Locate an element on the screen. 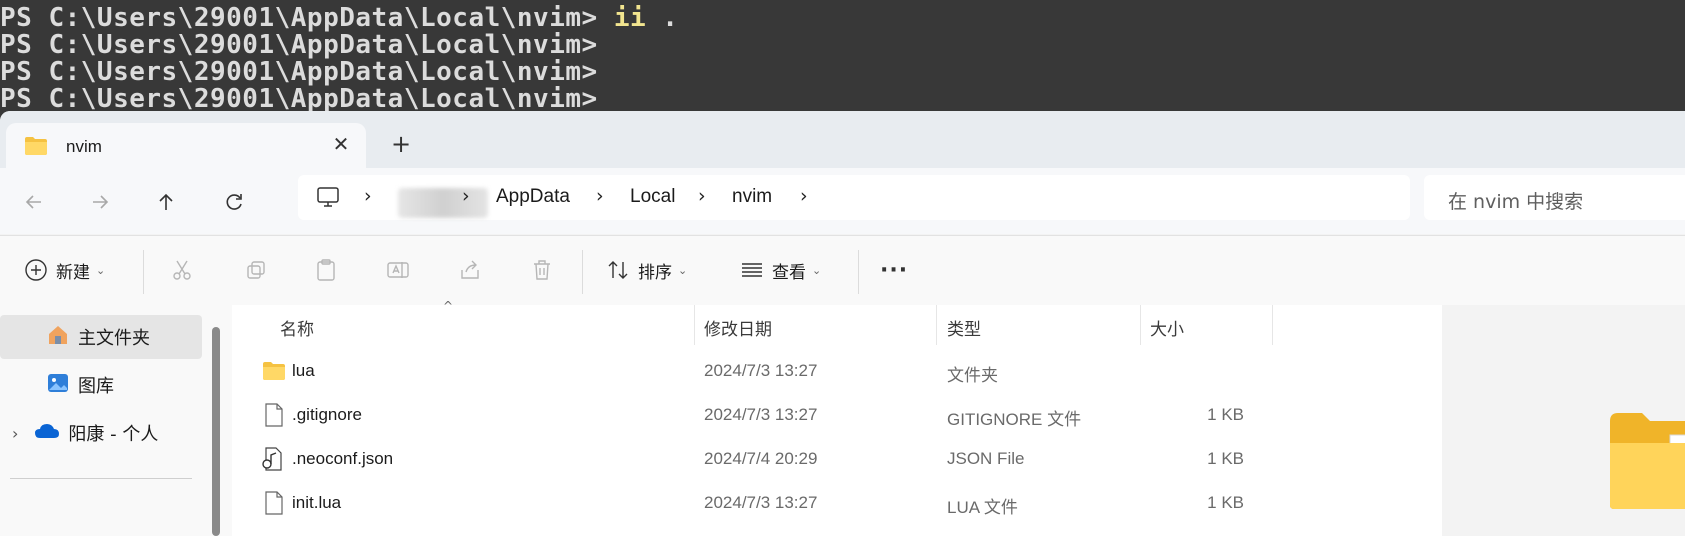  search-input: 在 nvim 中搜索 is located at coordinates (1515, 200).